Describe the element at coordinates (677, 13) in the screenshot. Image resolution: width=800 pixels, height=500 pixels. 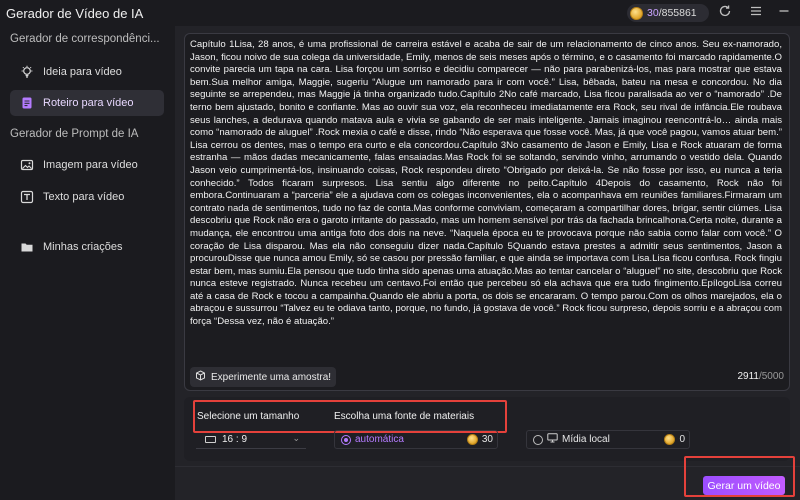
I see `credits-total: /855861` at that location.